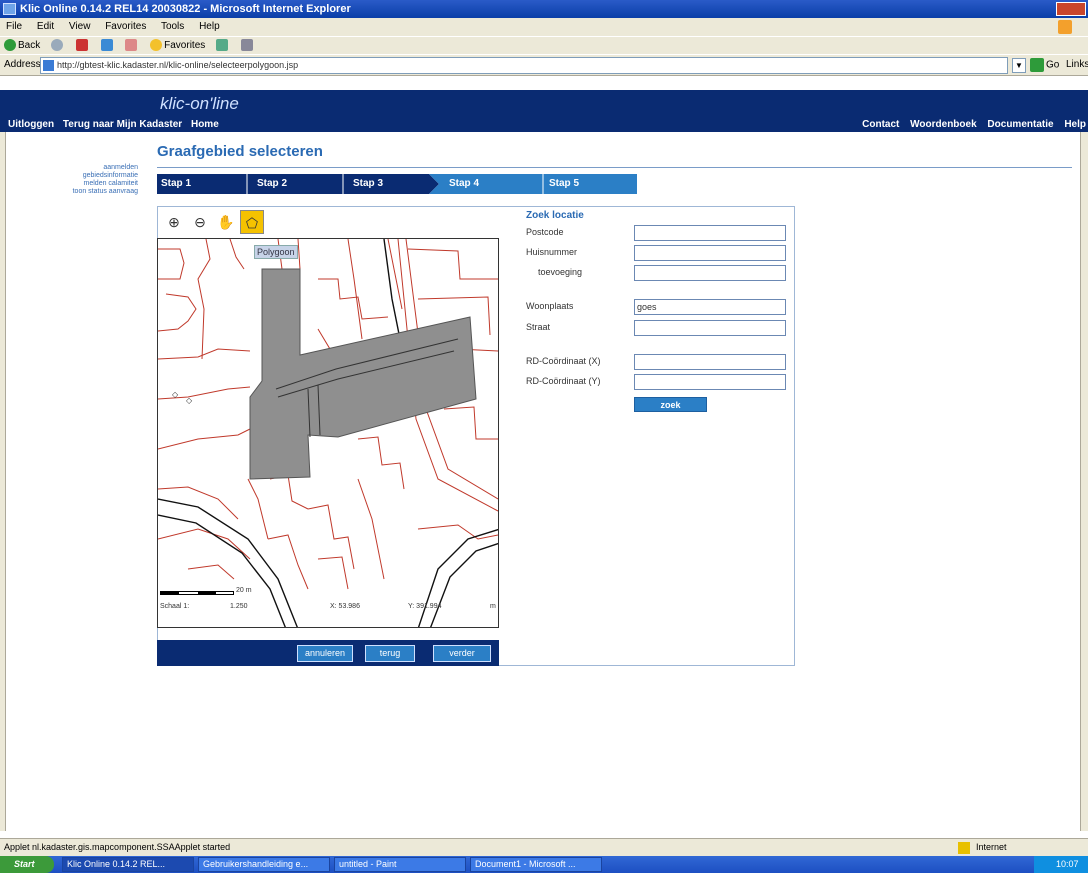 The image size is (1088, 873). Describe the element at coordinates (172, 26) in the screenshot. I see `menu-tools: Tools` at that location.